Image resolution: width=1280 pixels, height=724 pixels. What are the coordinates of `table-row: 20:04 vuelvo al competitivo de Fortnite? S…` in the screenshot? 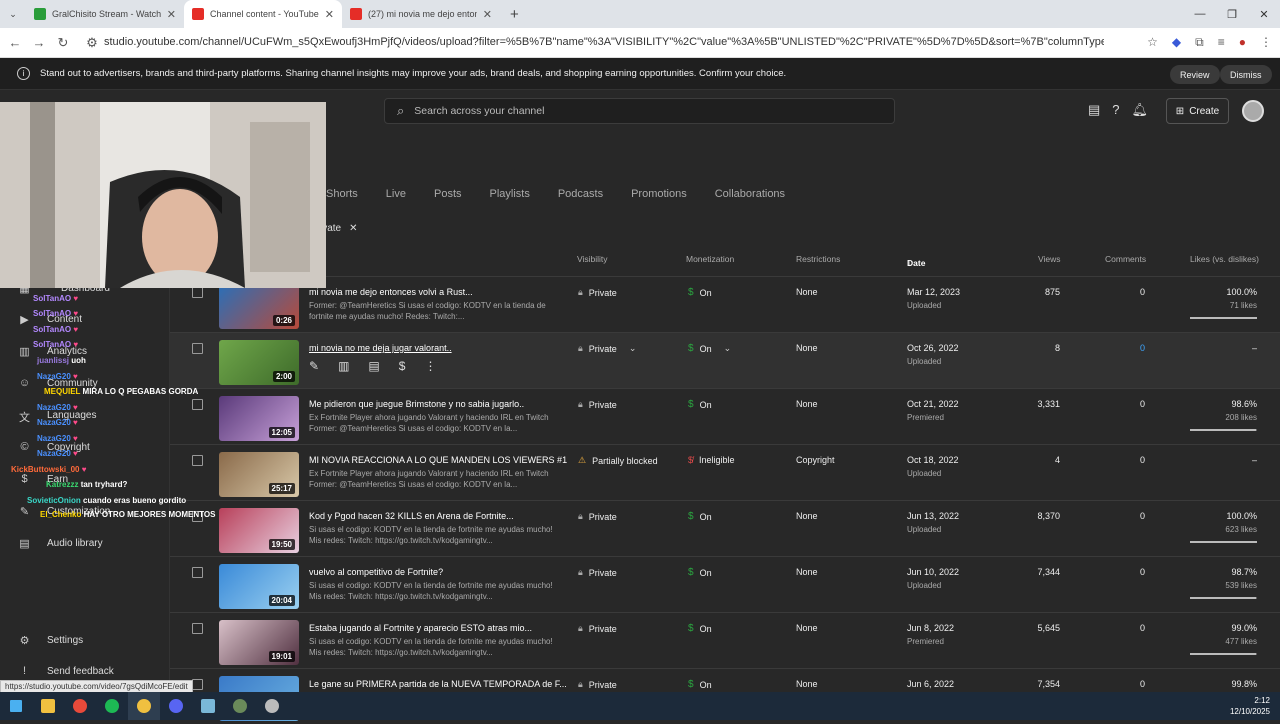 It's located at (725, 584).